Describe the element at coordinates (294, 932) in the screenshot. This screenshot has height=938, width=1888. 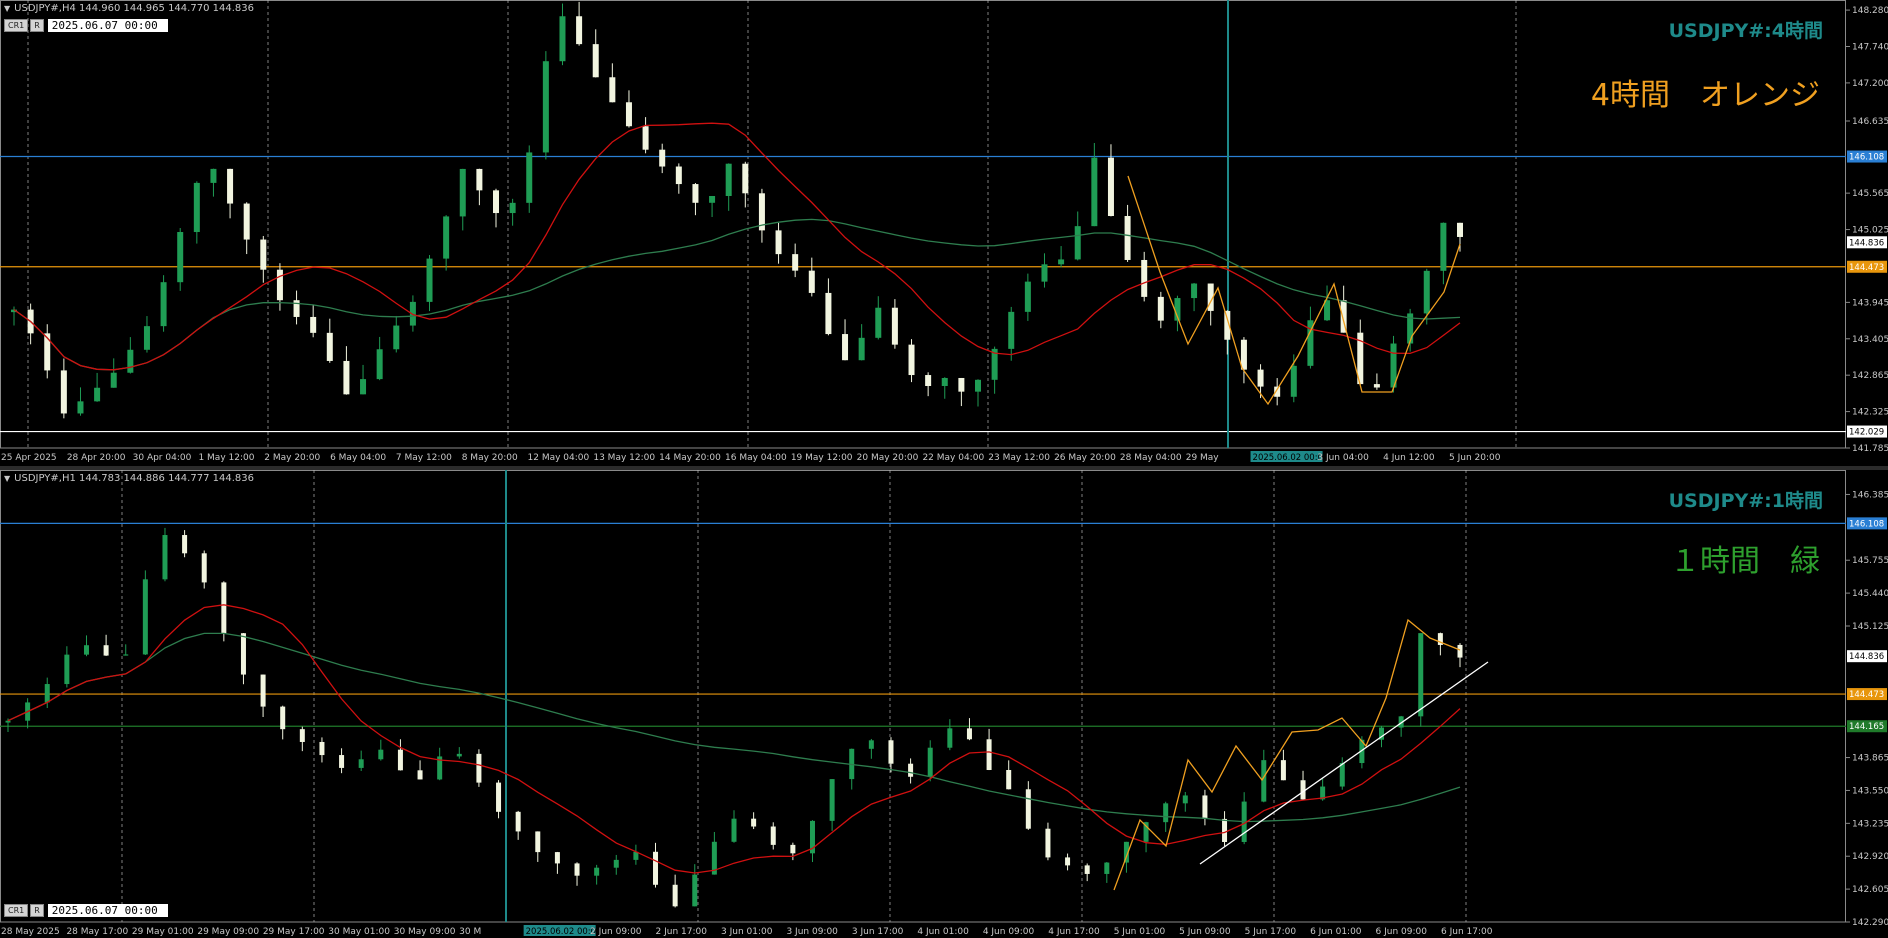
I see `x-tick-label: 29 May 17:00` at that location.